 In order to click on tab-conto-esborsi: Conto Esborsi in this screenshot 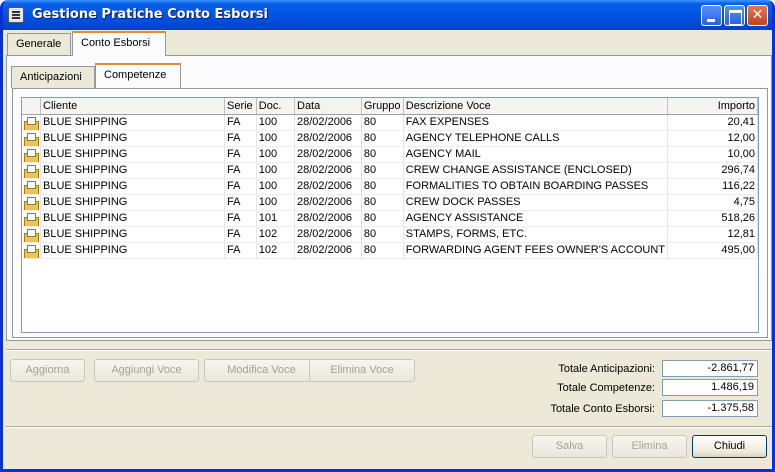, I will do `click(119, 43)`.